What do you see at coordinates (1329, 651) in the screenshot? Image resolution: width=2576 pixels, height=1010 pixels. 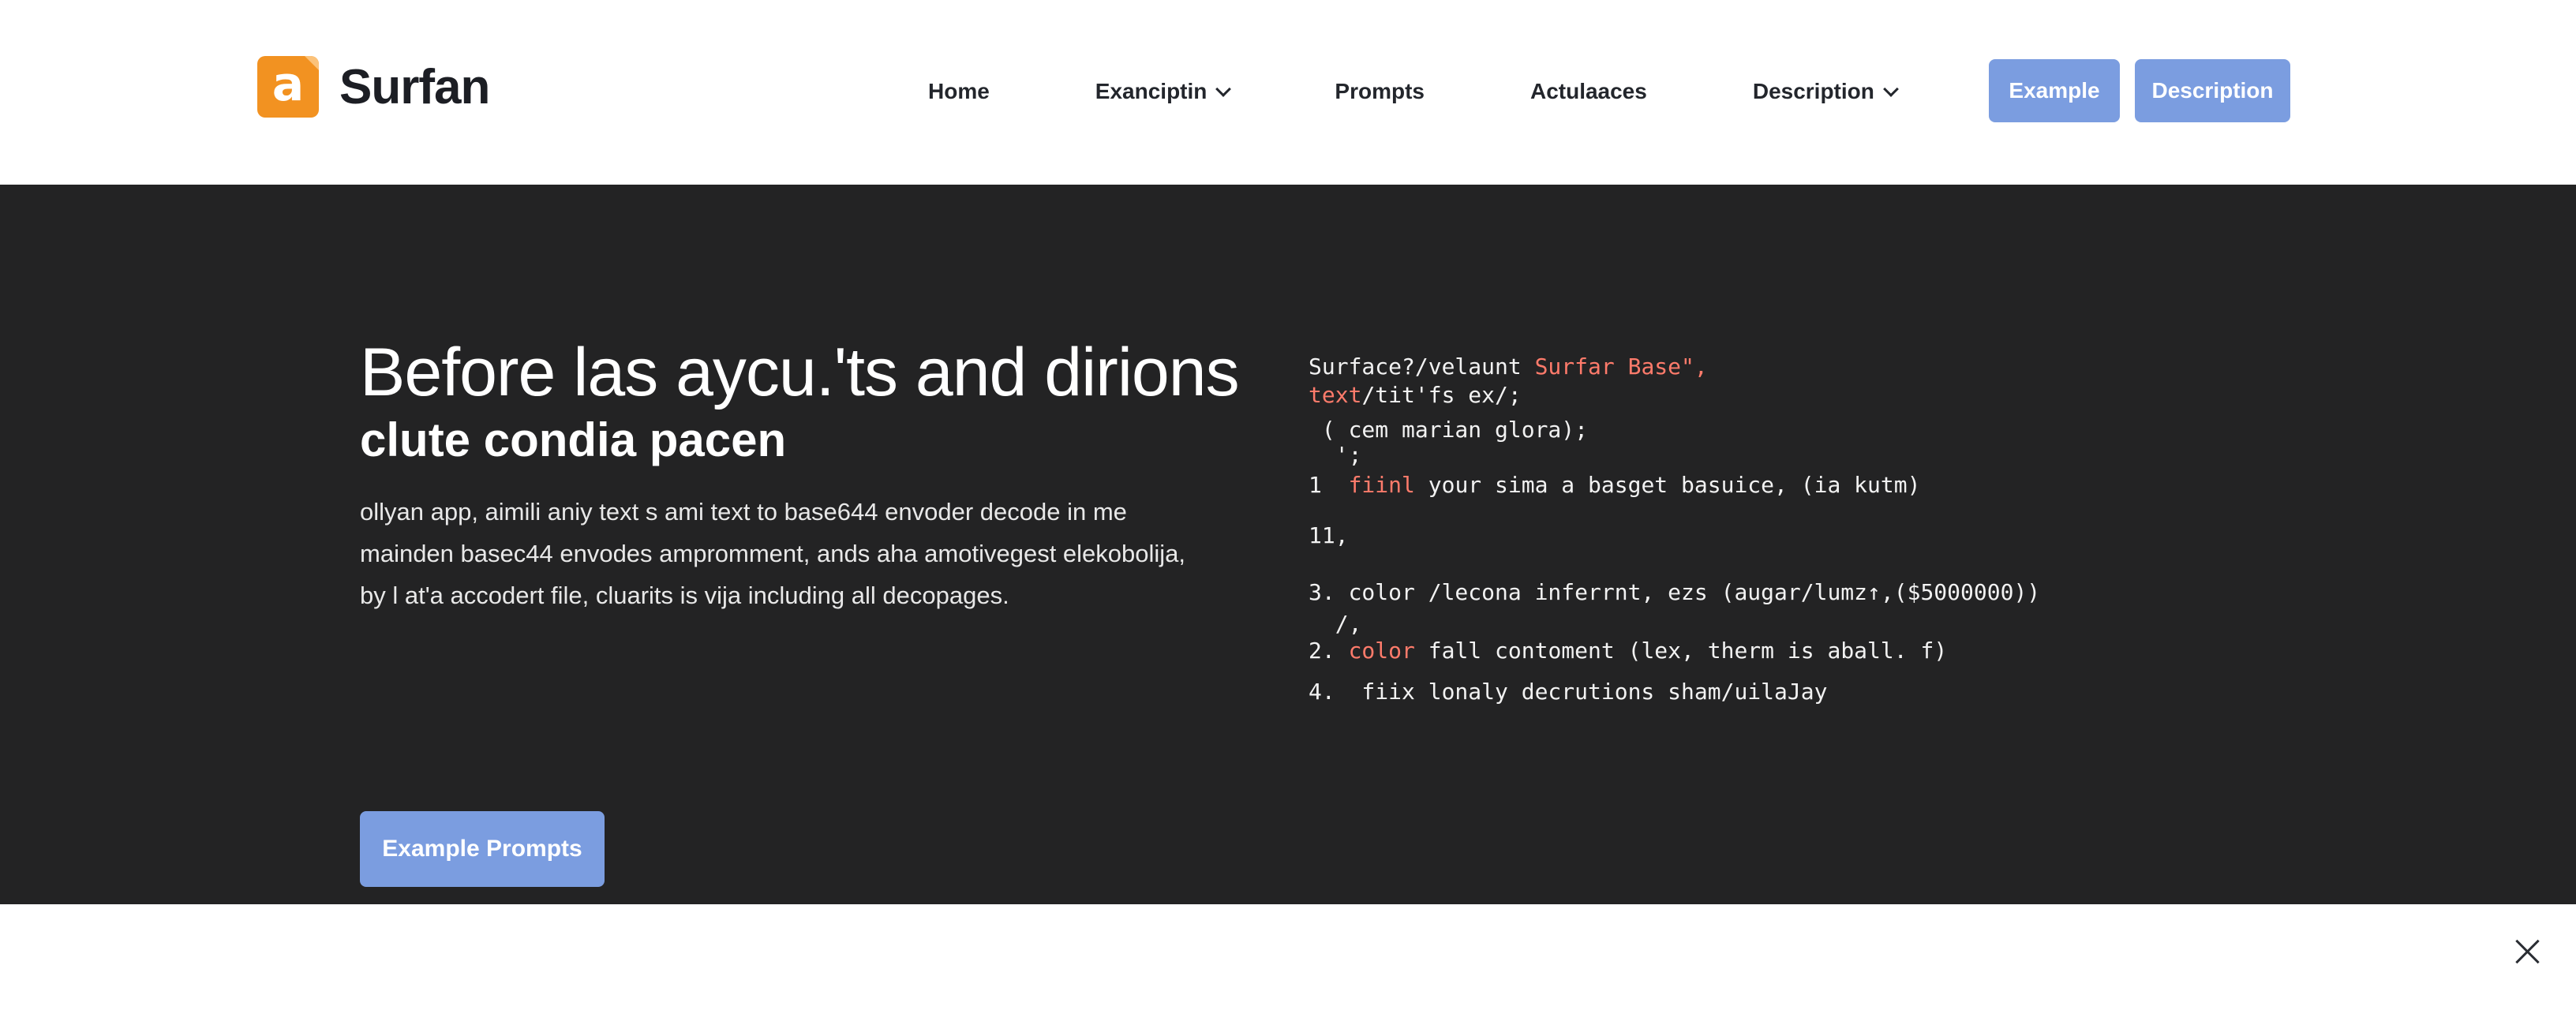 I see `code-token: 2.` at bounding box center [1329, 651].